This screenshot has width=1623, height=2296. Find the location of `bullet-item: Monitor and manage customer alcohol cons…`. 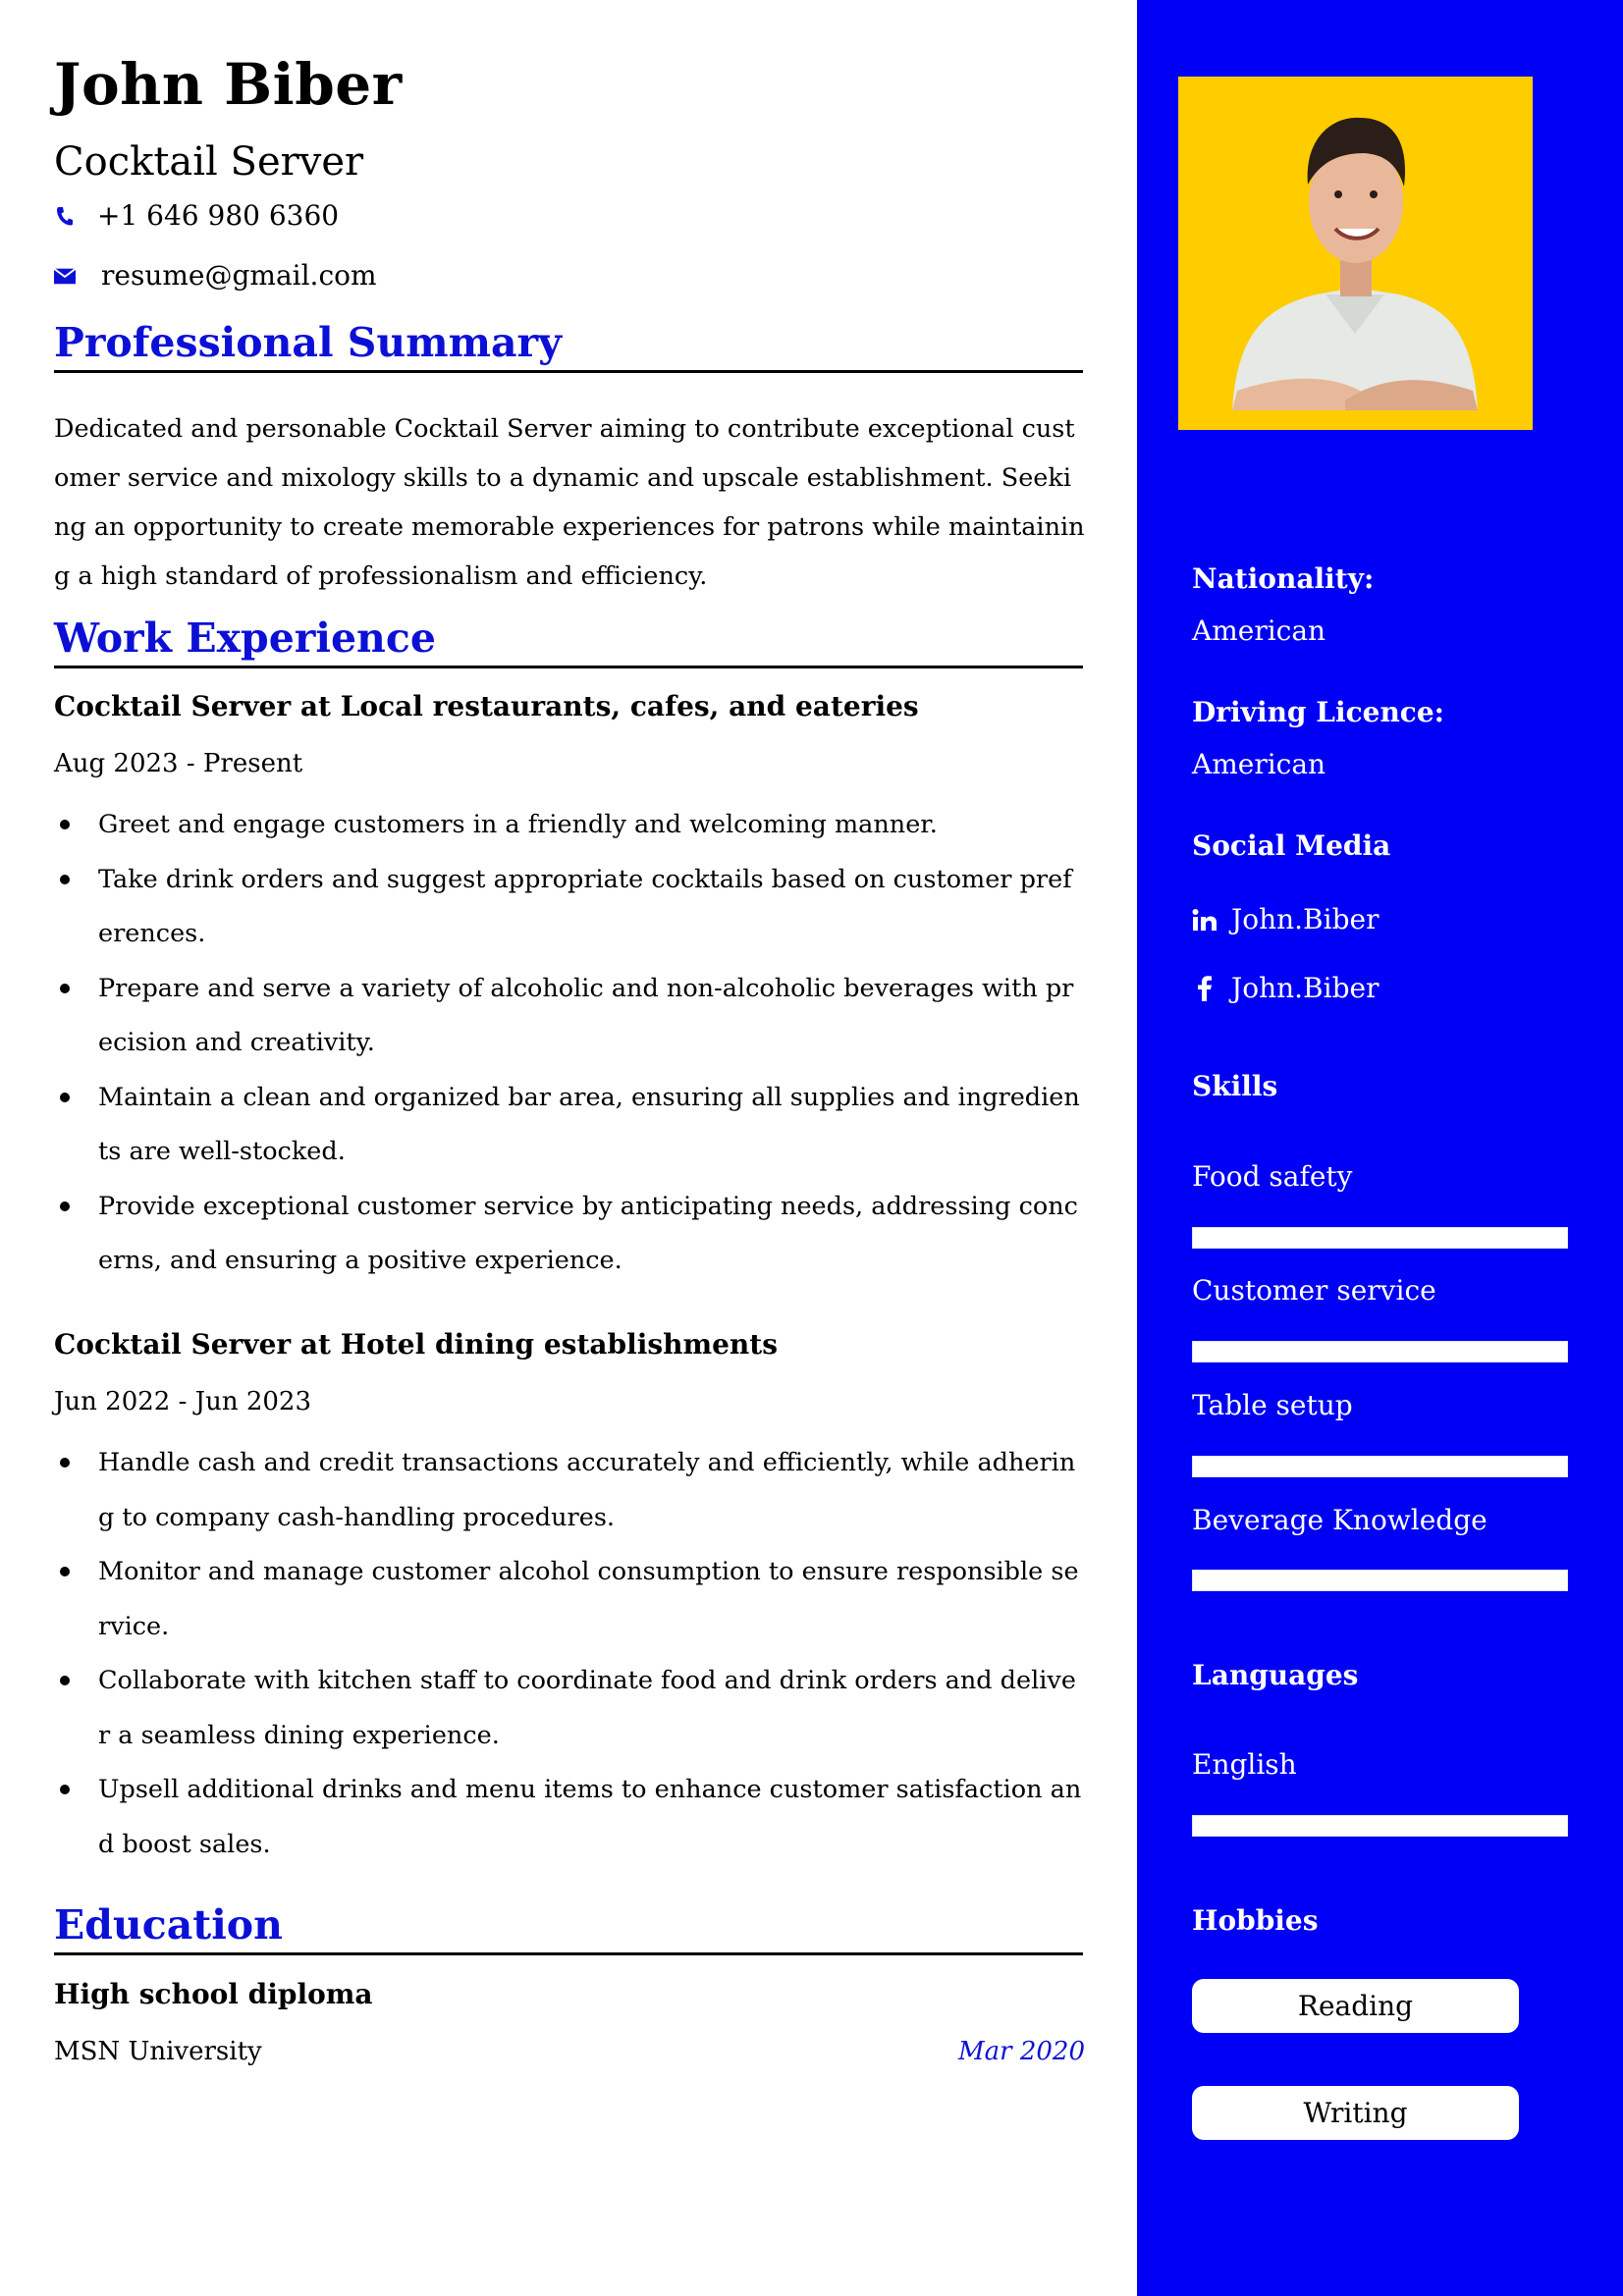

bullet-item: Monitor and manage customer alcohol cons… is located at coordinates (570, 1600).